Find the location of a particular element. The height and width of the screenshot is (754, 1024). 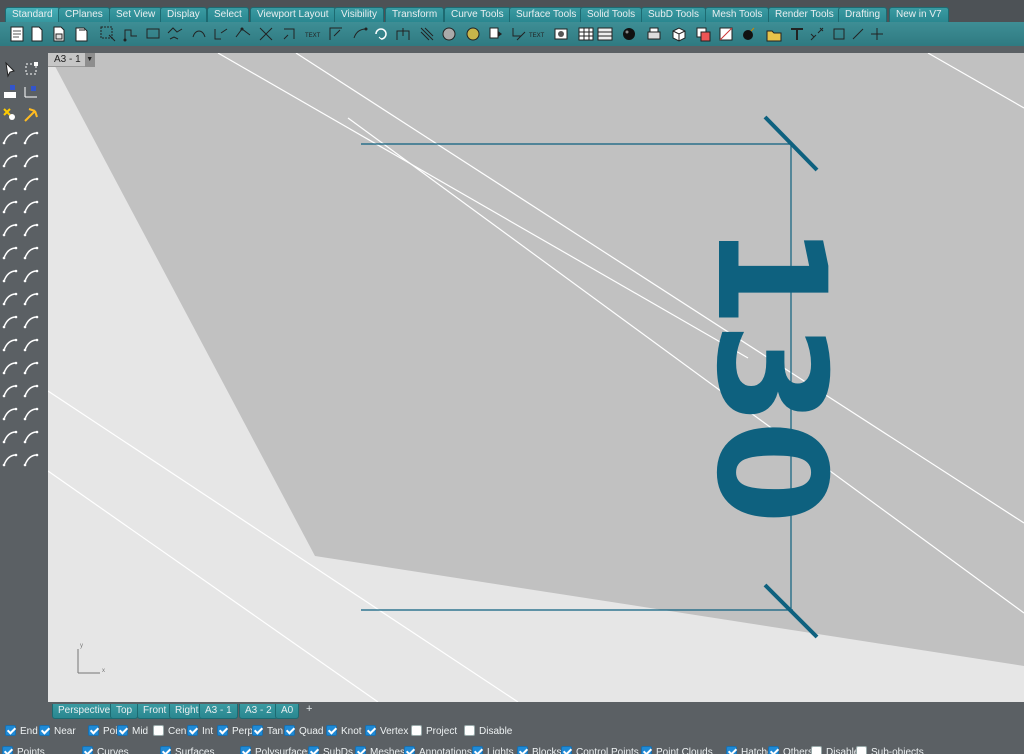

dashed-box-icon is located at coordinates (31, 138).